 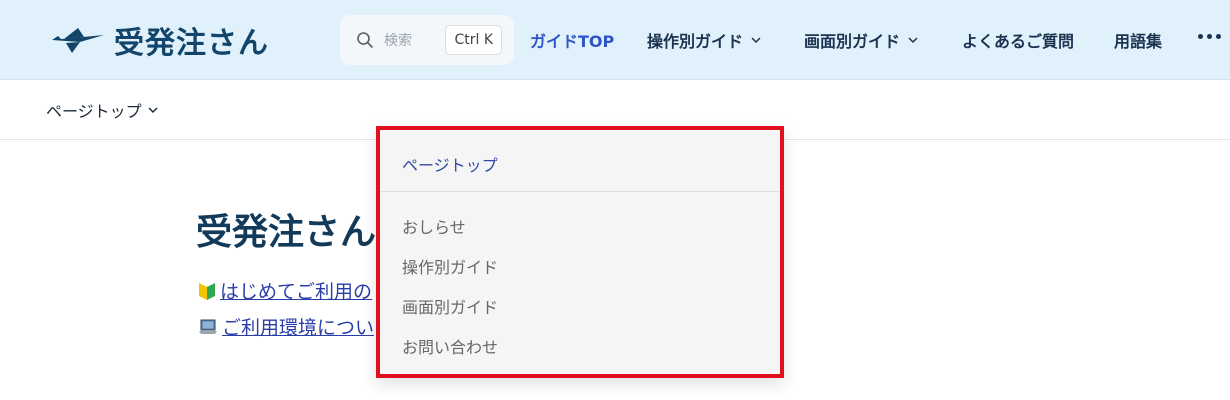 I want to click on nav-faq: よくあるご質問, so click(x=1018, y=40).